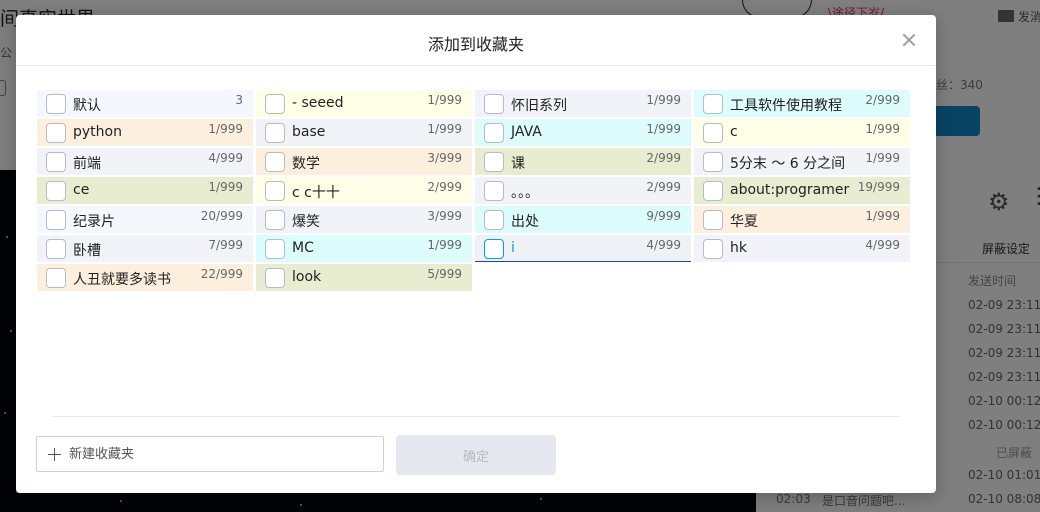 This screenshot has width=1040, height=512. I want to click on folder-name: c, so click(734, 132).